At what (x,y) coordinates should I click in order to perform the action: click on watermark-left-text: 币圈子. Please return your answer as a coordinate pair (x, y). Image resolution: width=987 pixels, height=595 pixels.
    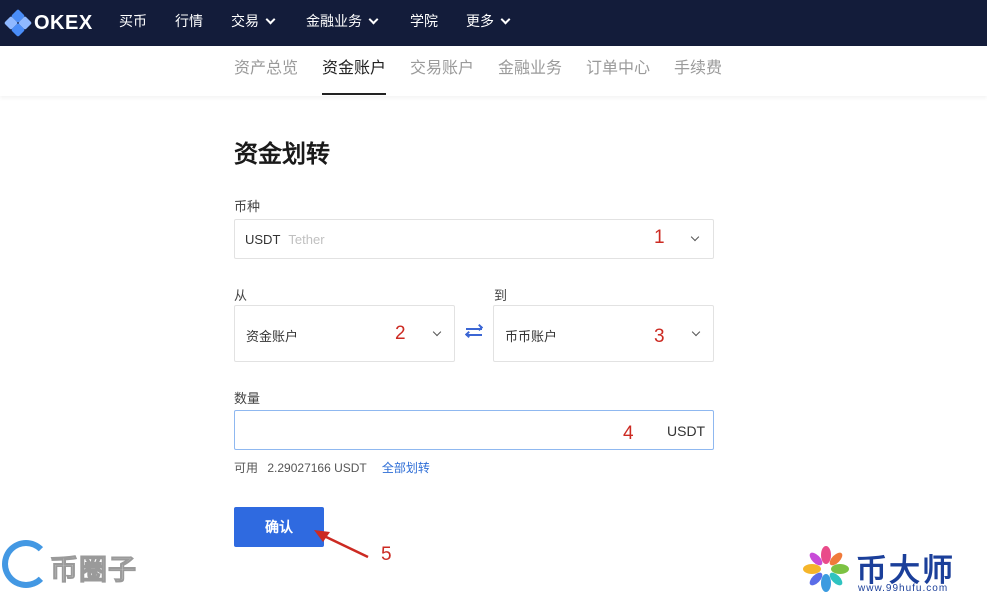
    Looking at the image, I should click on (93, 570).